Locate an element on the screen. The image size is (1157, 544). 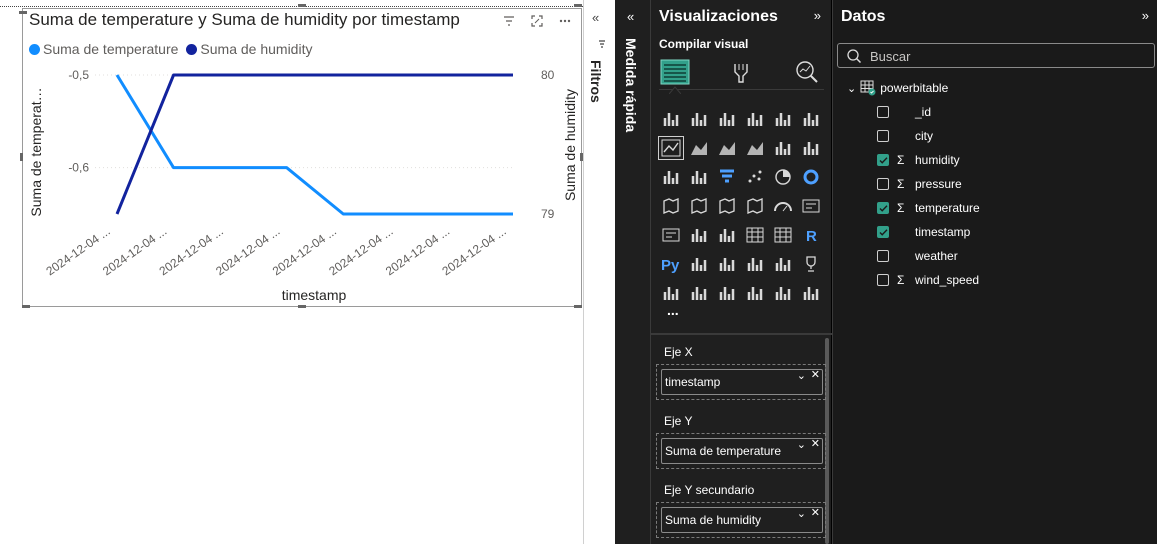
python-visual-icon: Py is located at coordinates (671, 264).